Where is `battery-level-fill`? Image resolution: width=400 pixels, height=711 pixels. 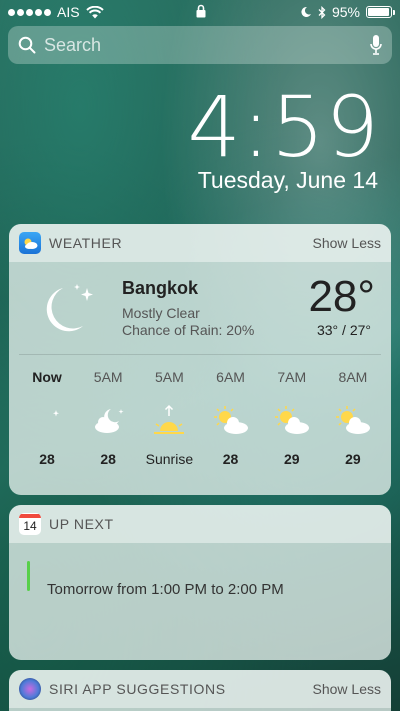
battery-level-fill is located at coordinates (378, 12).